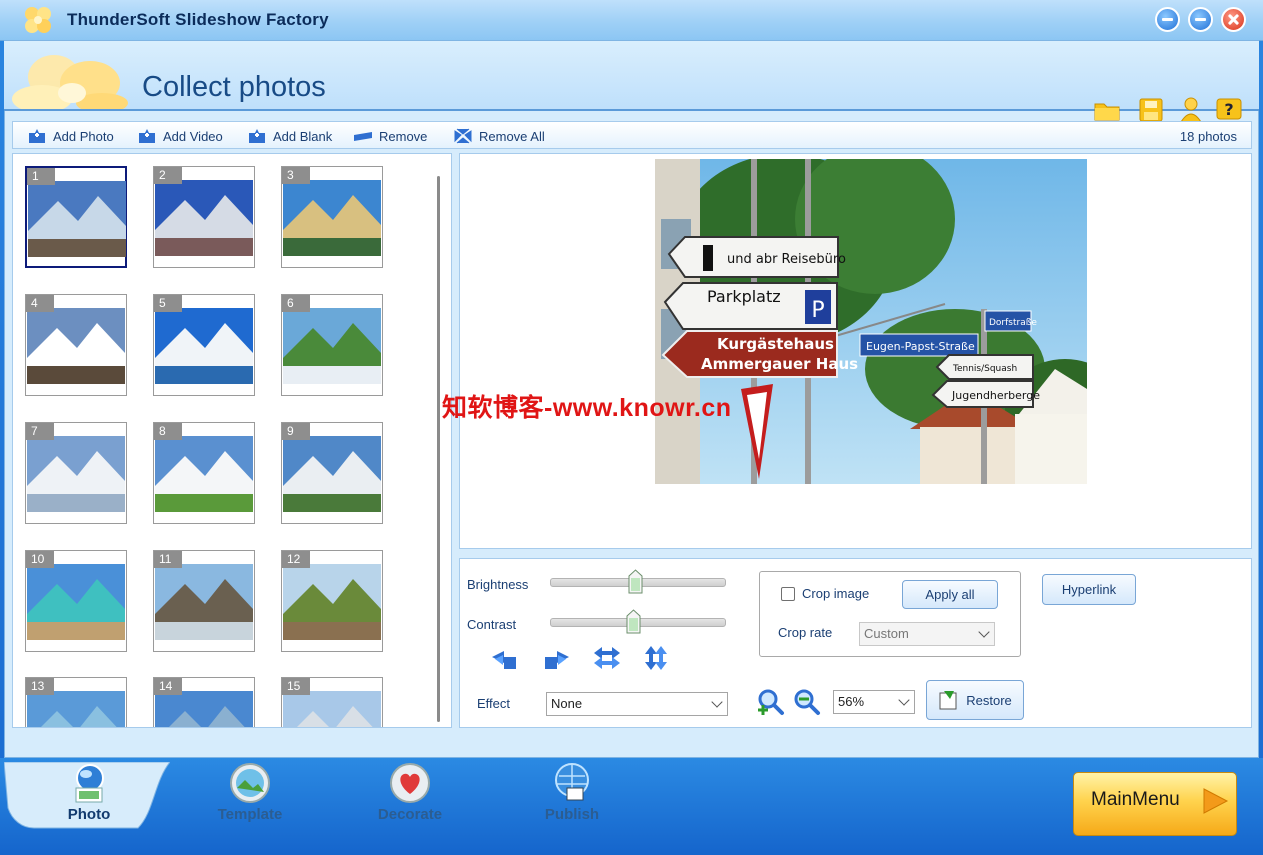  What do you see at coordinates (836, 593) in the screenshot?
I see `crop-image-label: Crop image` at bounding box center [836, 593].